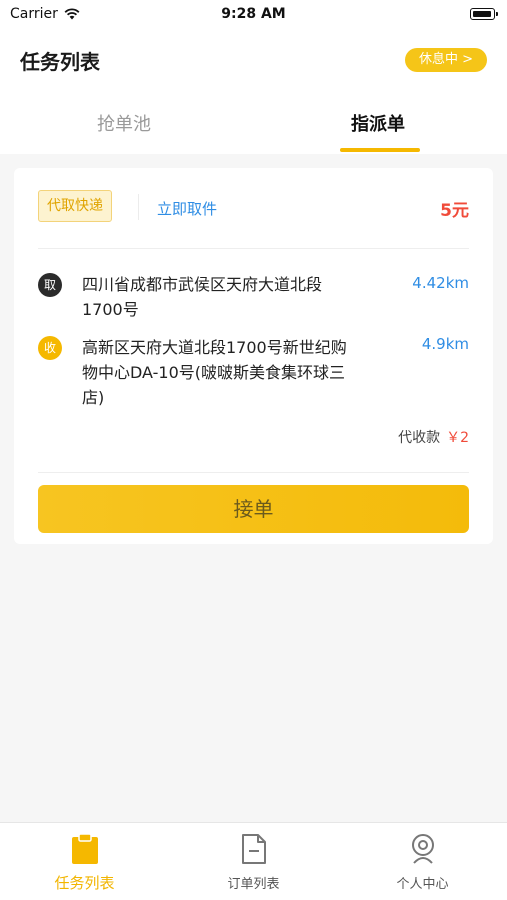  Describe the element at coordinates (440, 283) in the screenshot. I see `pickup-distance: 4.42km` at that location.